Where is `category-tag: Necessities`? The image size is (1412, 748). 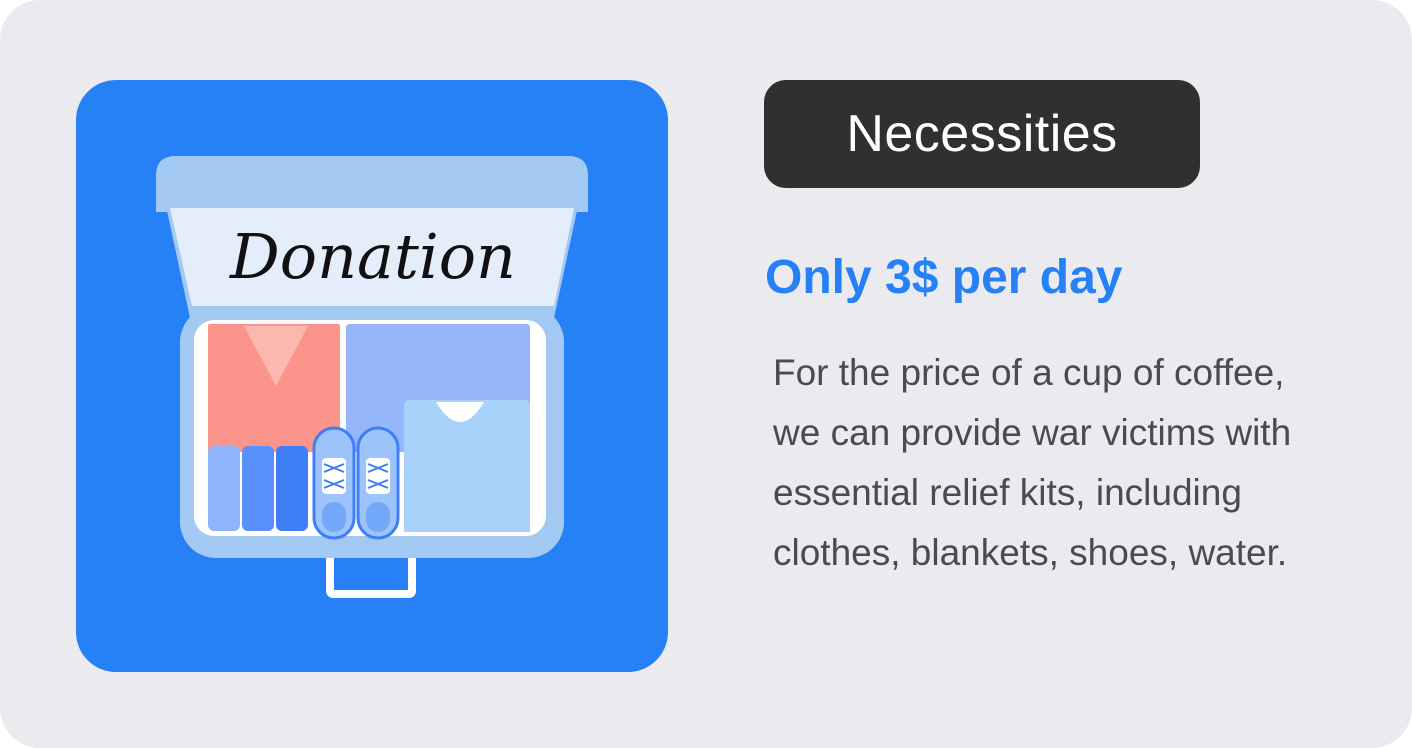
category-tag: Necessities is located at coordinates (982, 134).